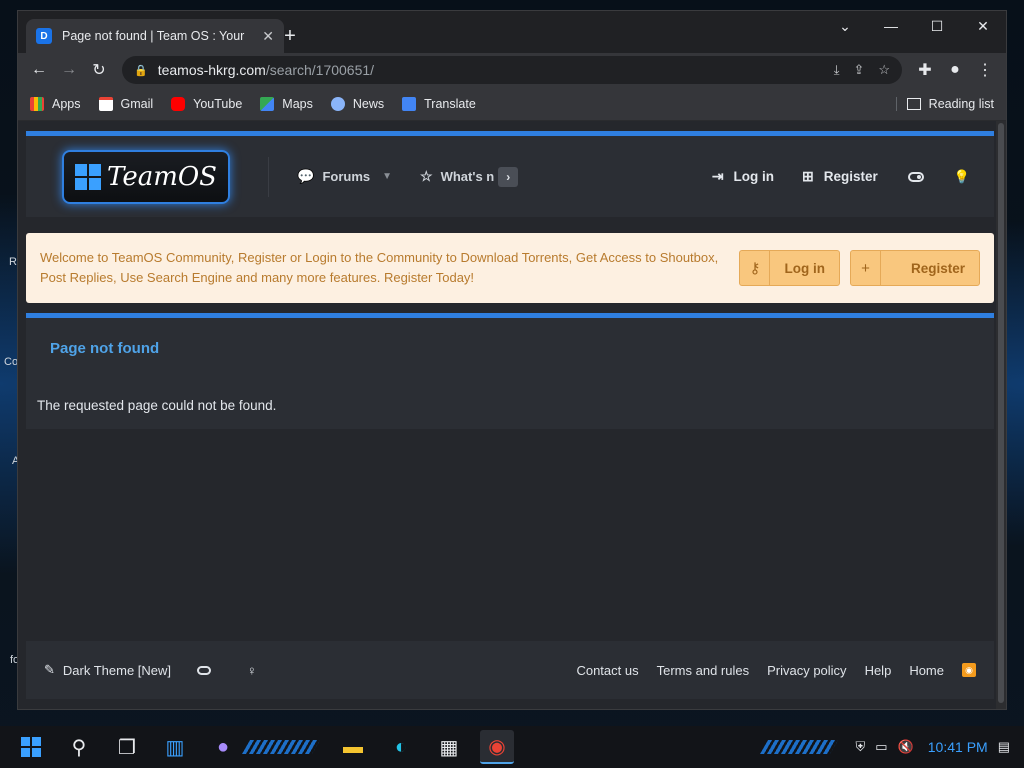 The width and height of the screenshot is (1024, 768). I want to click on close-tab-icon: ✕, so click(268, 36).